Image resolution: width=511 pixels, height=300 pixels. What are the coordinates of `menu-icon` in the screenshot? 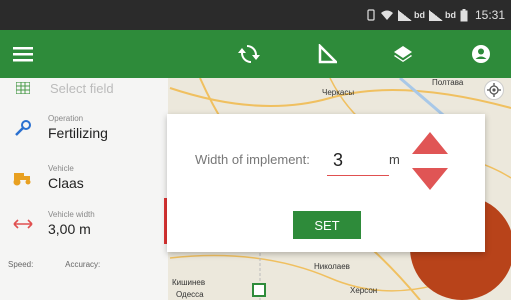 It's located at (23, 54).